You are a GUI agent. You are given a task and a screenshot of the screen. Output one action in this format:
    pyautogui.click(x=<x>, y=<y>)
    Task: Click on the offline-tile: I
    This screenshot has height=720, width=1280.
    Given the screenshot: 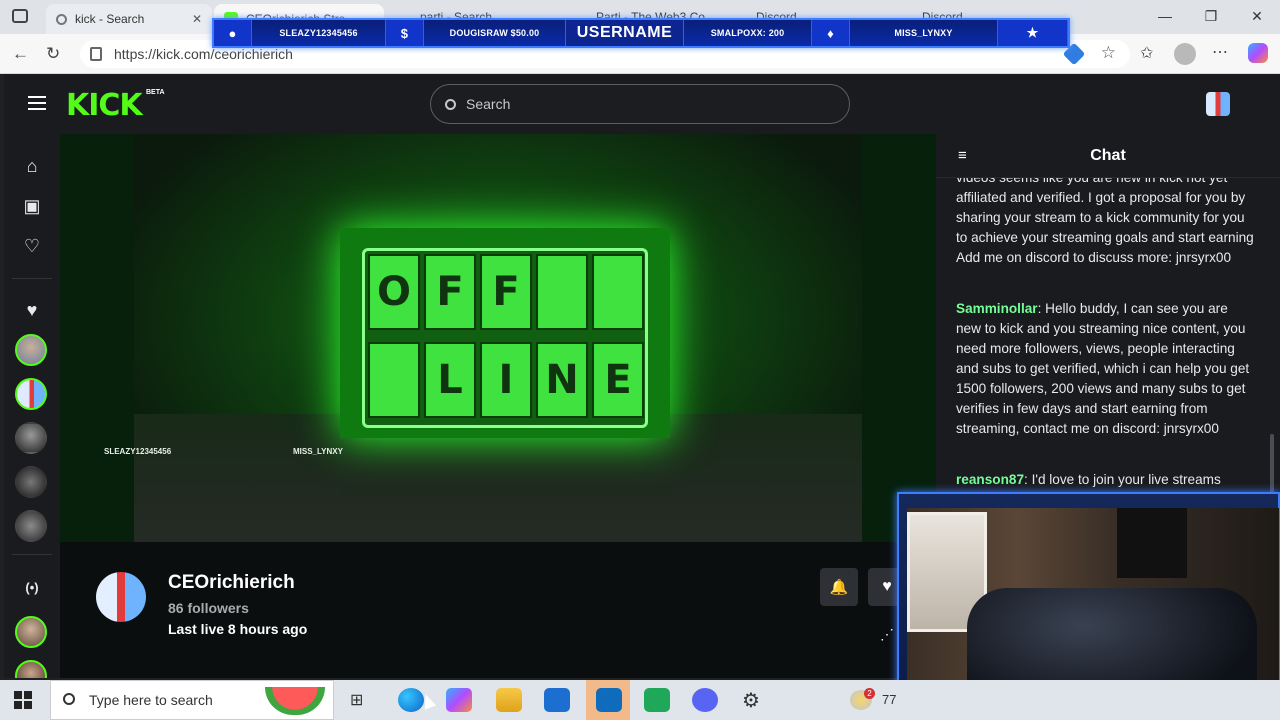 What is the action you would take?
    pyautogui.click(x=506, y=380)
    